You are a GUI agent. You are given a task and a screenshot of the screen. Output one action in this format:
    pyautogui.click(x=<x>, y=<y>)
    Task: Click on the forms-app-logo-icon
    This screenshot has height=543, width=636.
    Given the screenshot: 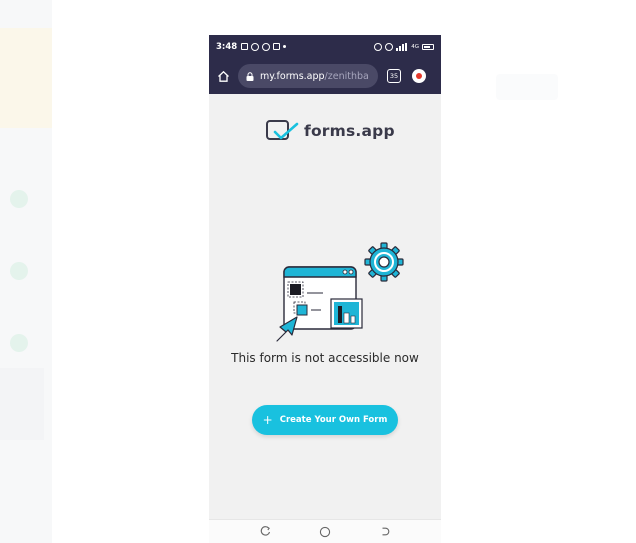 What is the action you would take?
    pyautogui.click(x=282, y=130)
    